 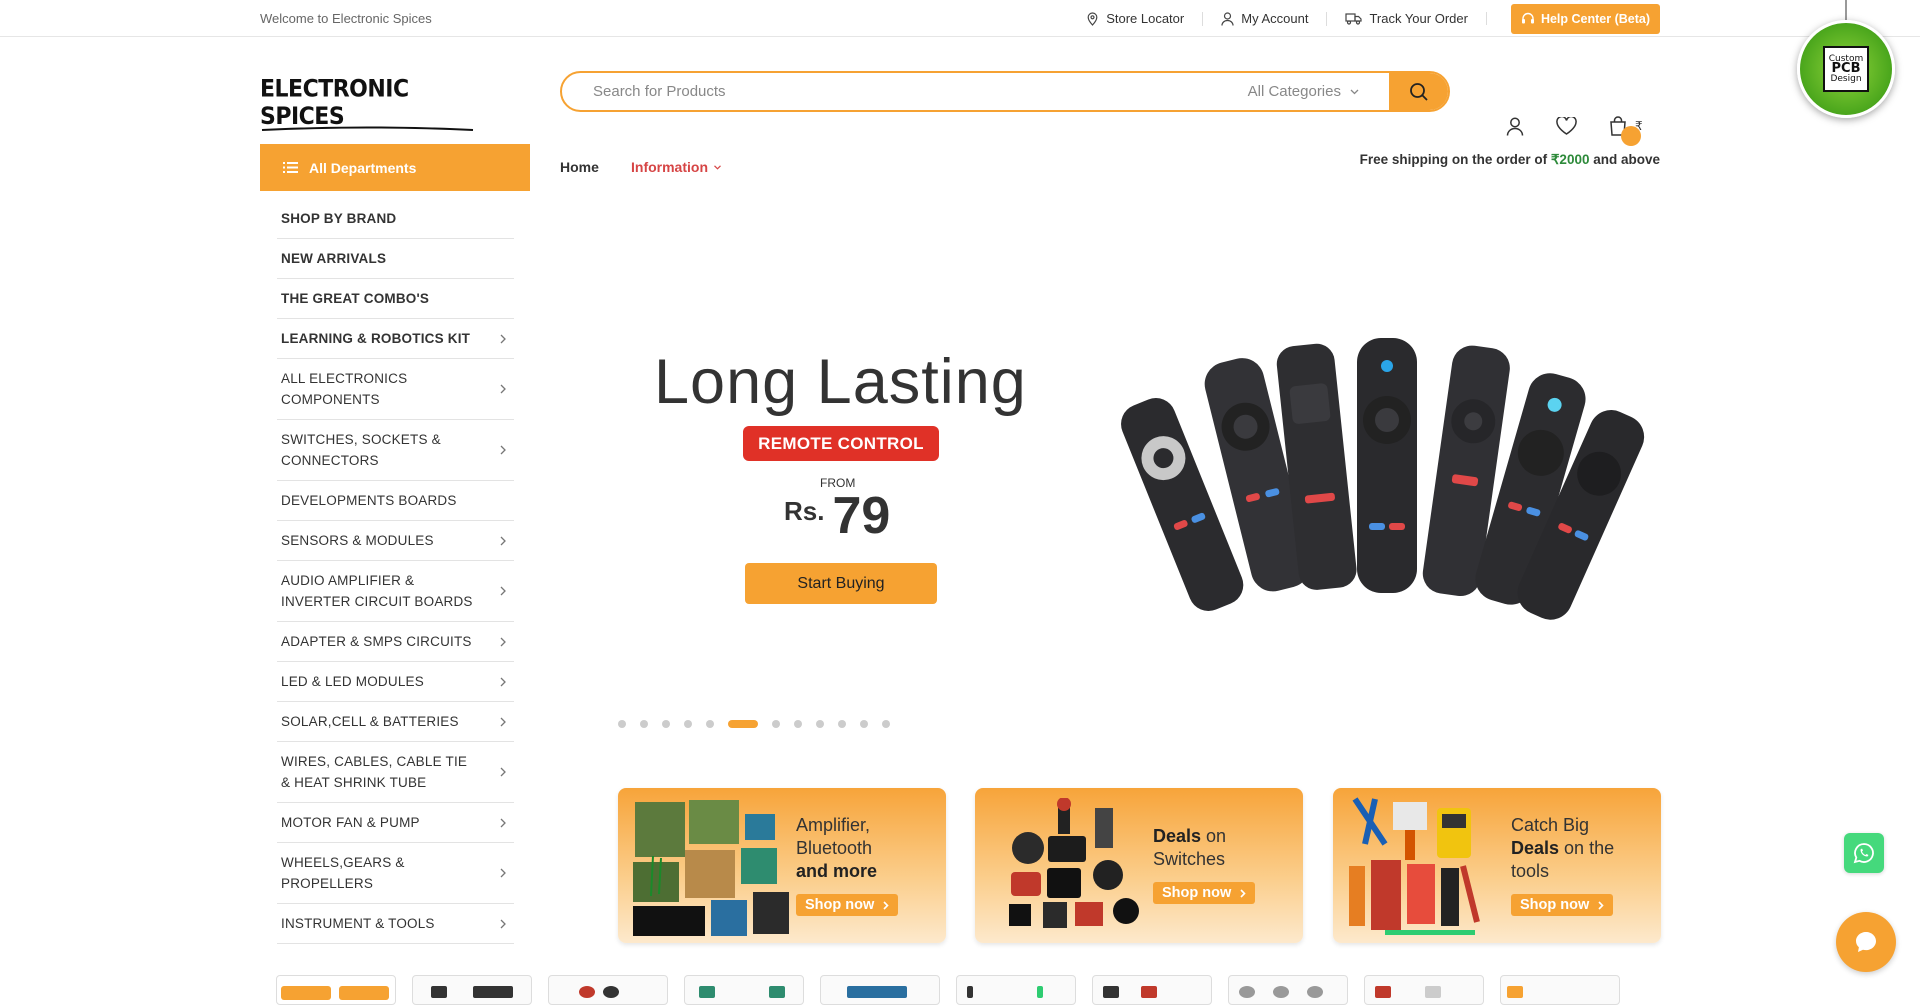 I want to click on remote-controls-image, so click(x=1383, y=479).